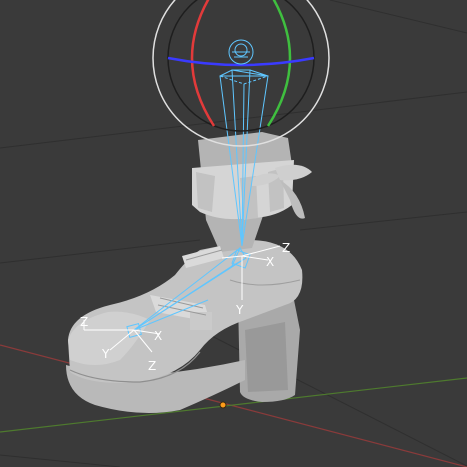  Describe the element at coordinates (286, 248) in the screenshot. I see `ankle-z-label: Z` at that location.